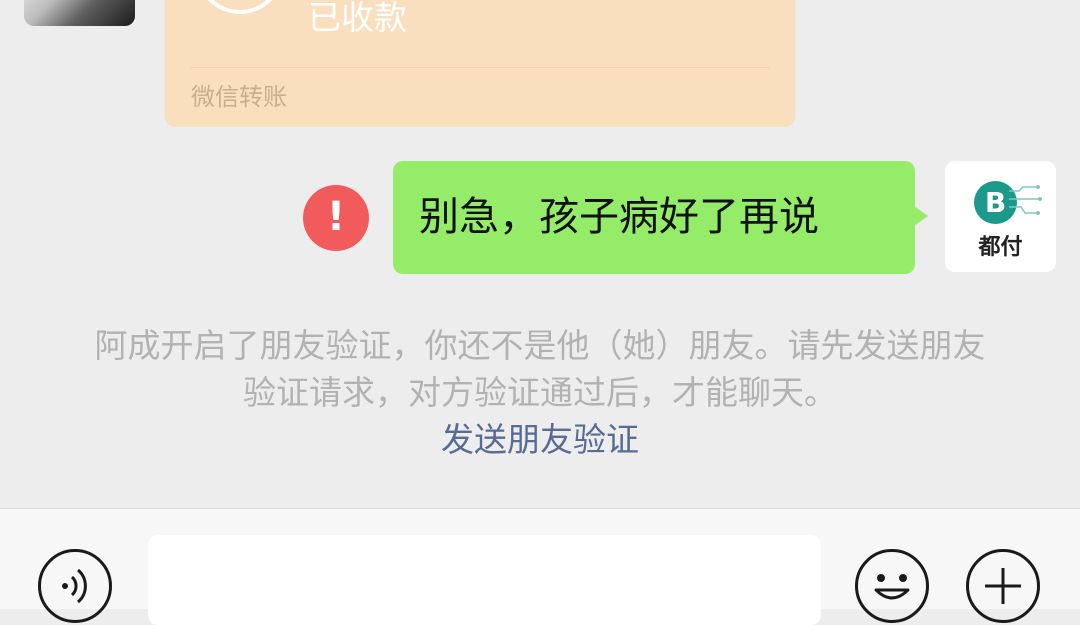 This screenshot has width=1080, height=625. Describe the element at coordinates (484, 580) in the screenshot. I see `message-input` at that location.